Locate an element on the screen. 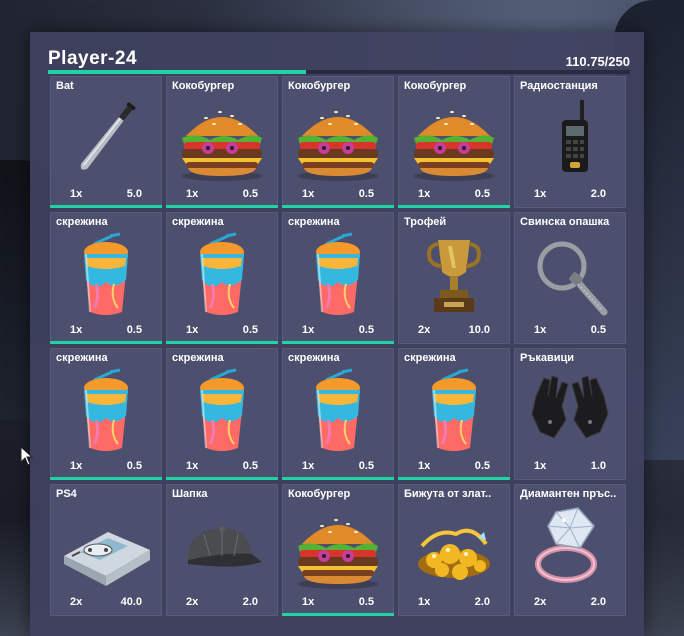  inventory-slot: Bat 1x 5.0 is located at coordinates (106, 142).